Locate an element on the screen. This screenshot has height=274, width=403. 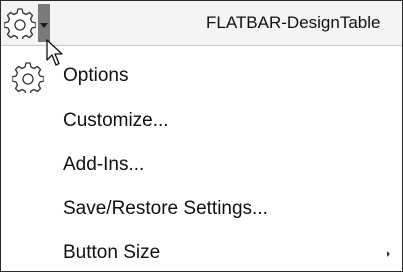
gear-icon is located at coordinates (28, 80).